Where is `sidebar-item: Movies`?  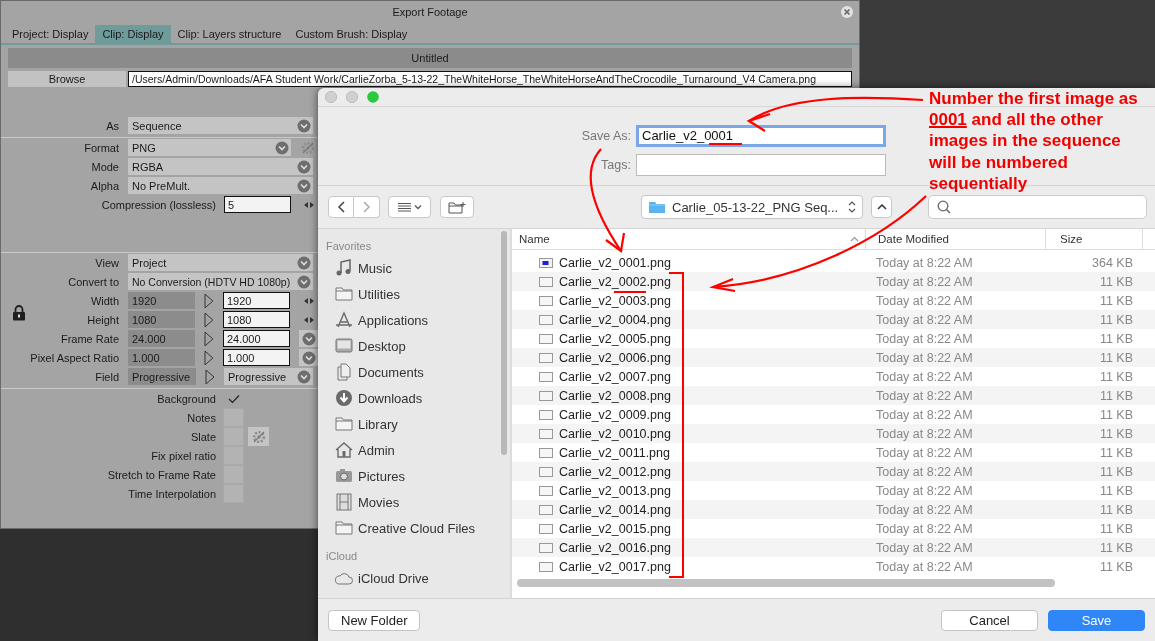
sidebar-item: Movies is located at coordinates (418, 502).